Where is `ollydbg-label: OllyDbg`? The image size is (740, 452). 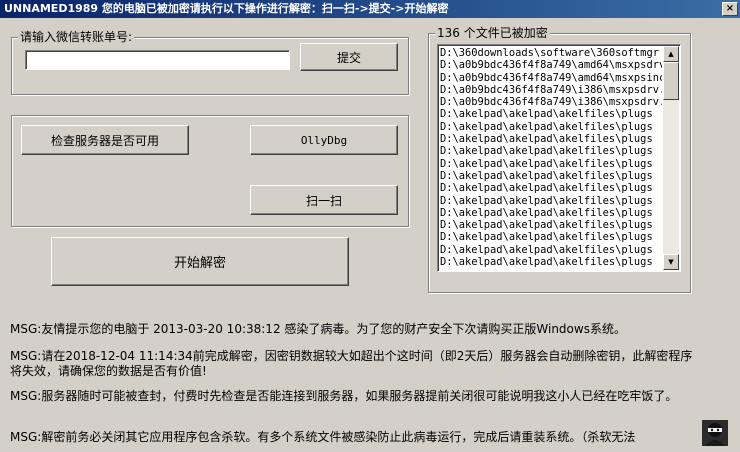
ollydbg-label: OllyDbg is located at coordinates (324, 140).